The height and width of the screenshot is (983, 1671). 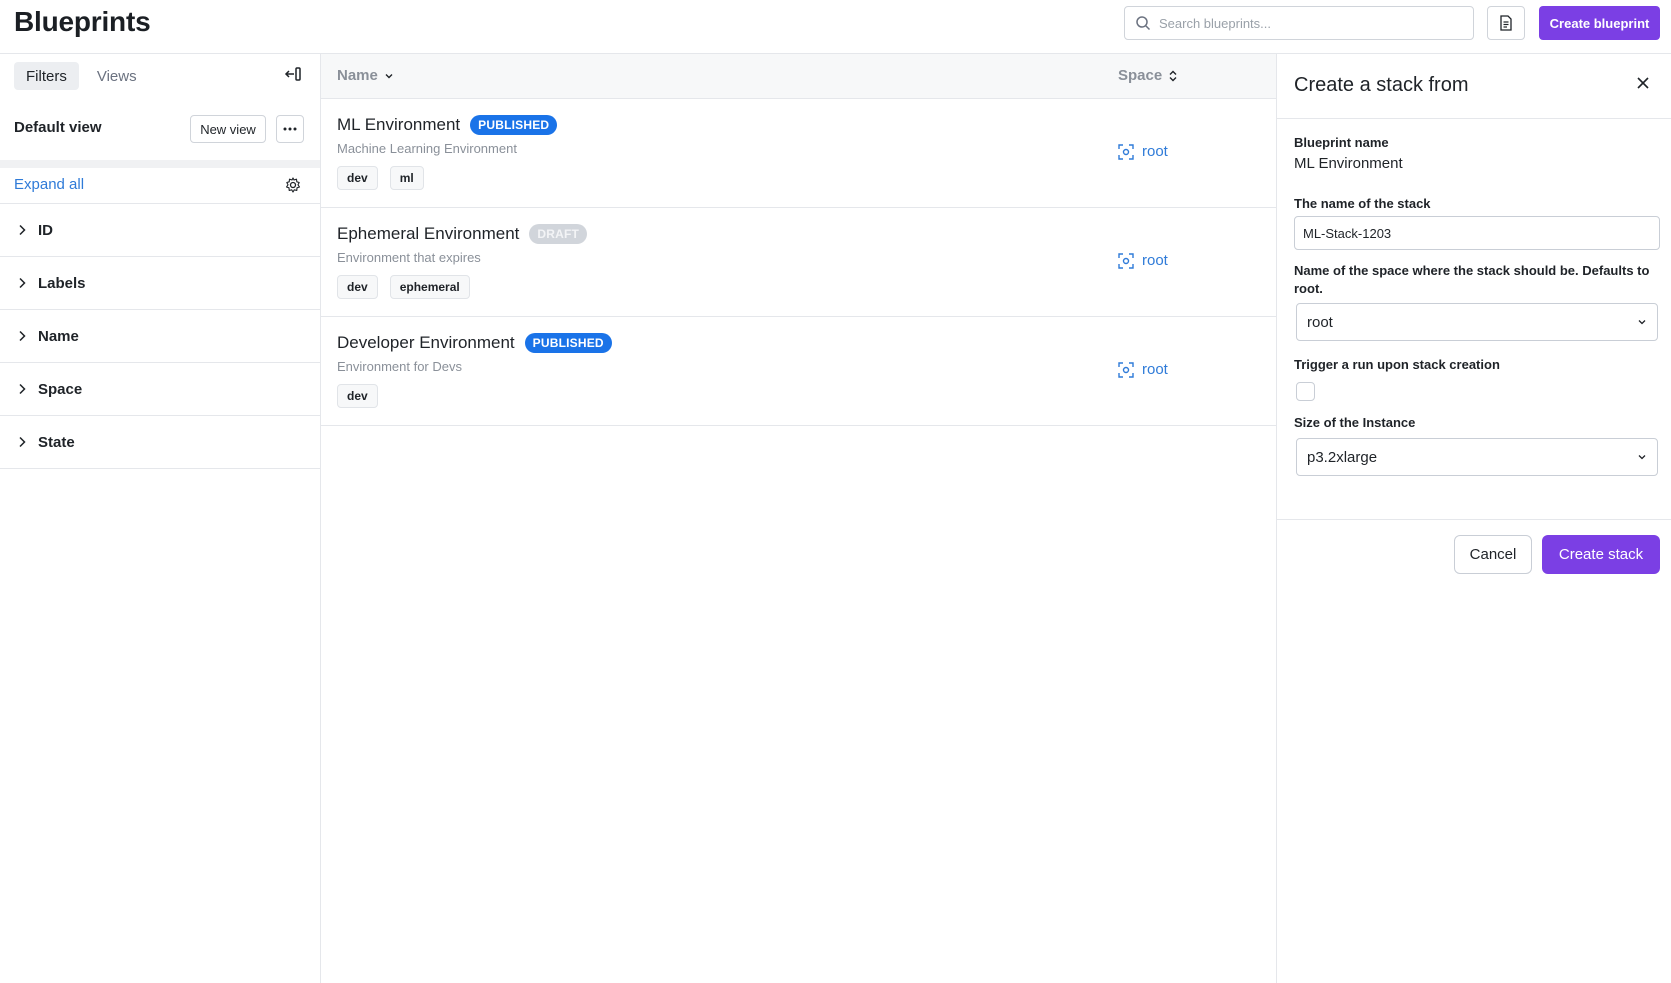 I want to click on filter-label: Name, so click(x=58, y=336).